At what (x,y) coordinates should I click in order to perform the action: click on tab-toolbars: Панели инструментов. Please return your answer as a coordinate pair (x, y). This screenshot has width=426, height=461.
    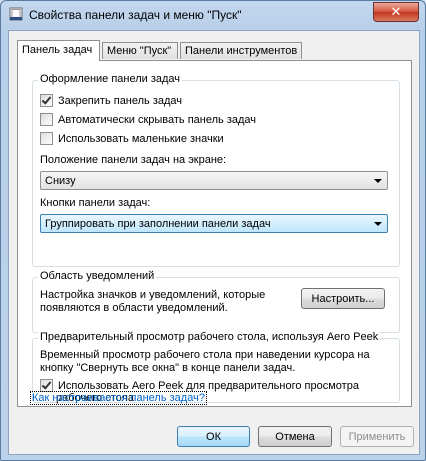
    Looking at the image, I should click on (241, 50).